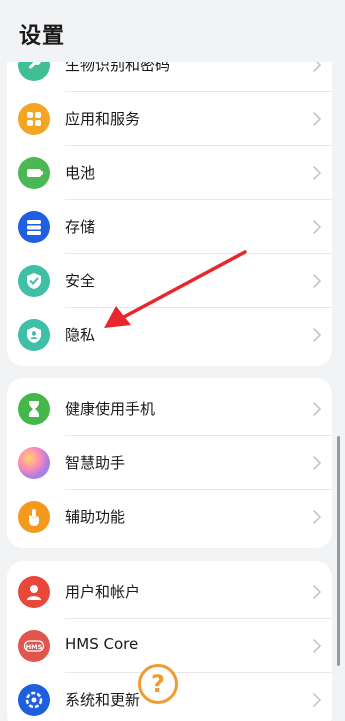 The width and height of the screenshot is (345, 721). What do you see at coordinates (172, 31) in the screenshot?
I see `header: 设置` at bounding box center [172, 31].